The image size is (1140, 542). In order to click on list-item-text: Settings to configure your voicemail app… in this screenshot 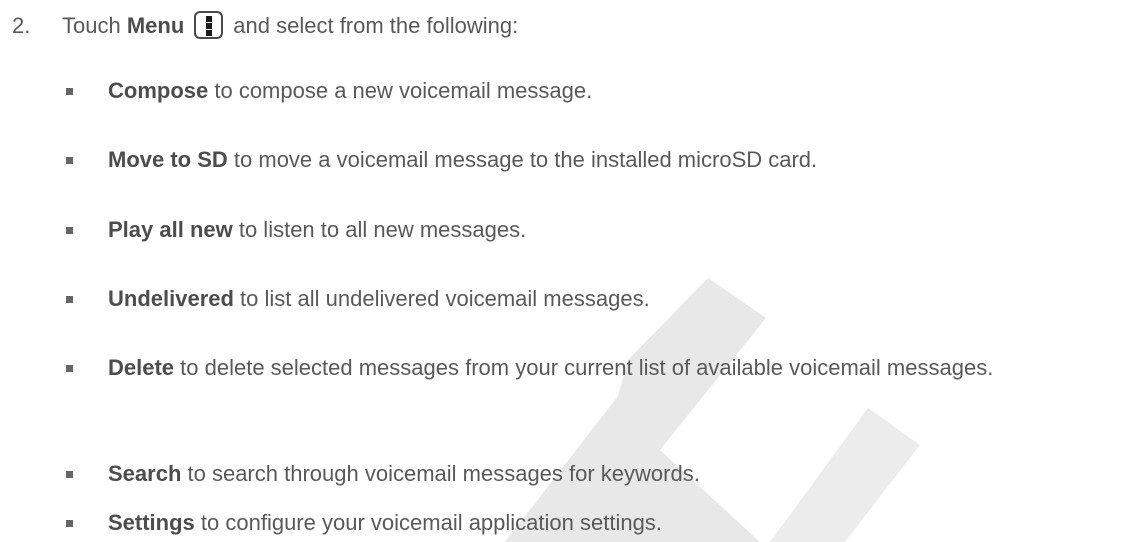, I will do `click(618, 523)`.